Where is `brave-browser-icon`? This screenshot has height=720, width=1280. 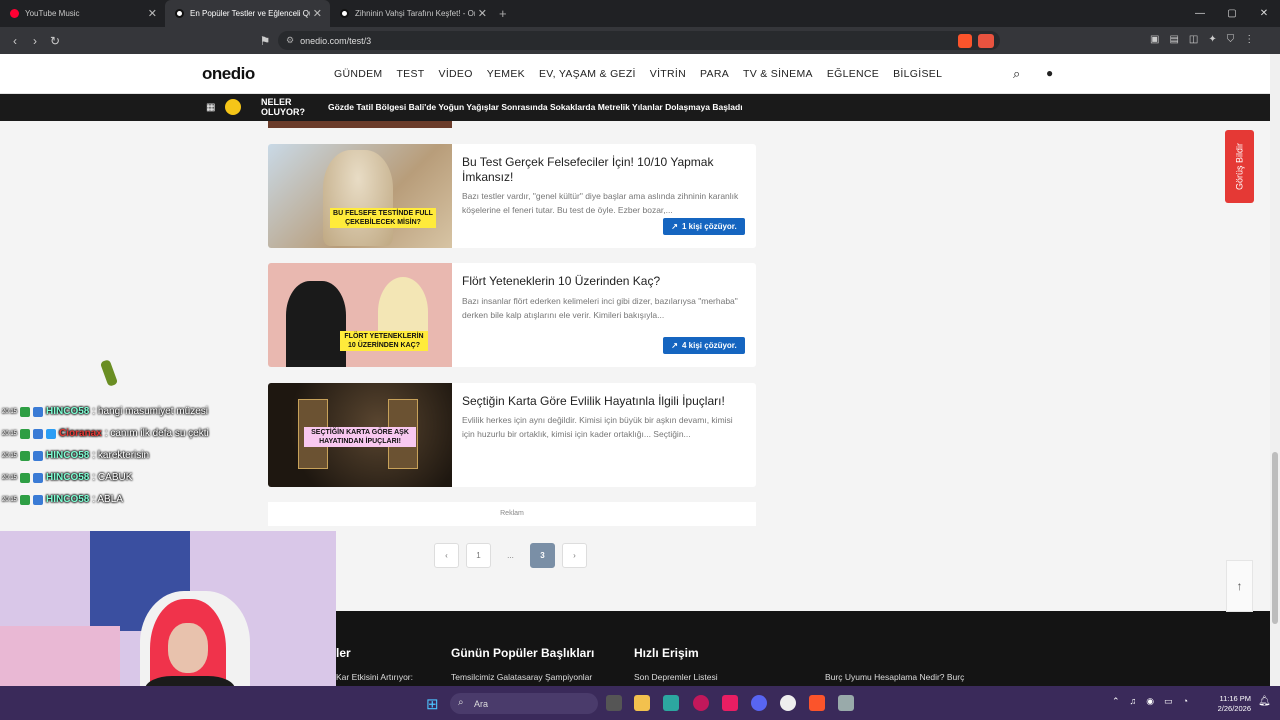
brave-browser-icon is located at coordinates (817, 703).